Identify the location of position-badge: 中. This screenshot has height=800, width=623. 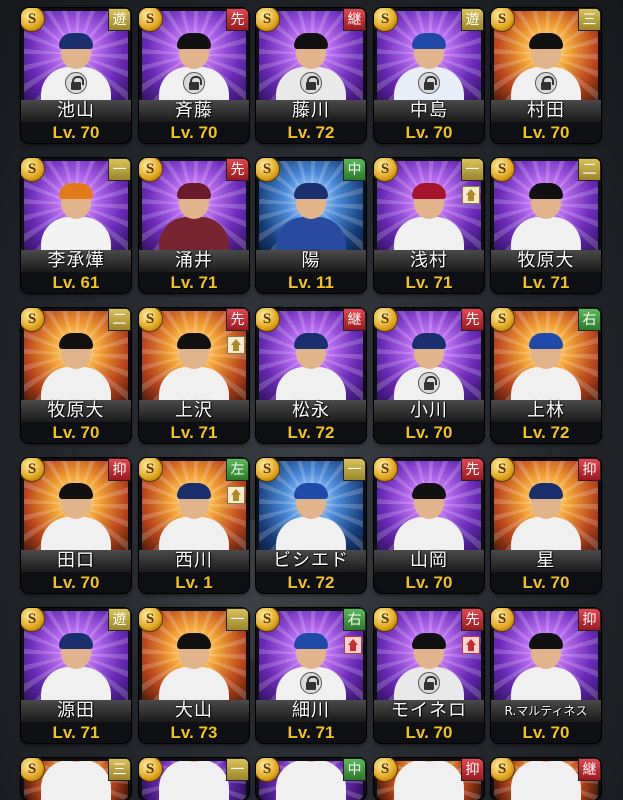
(354, 769).